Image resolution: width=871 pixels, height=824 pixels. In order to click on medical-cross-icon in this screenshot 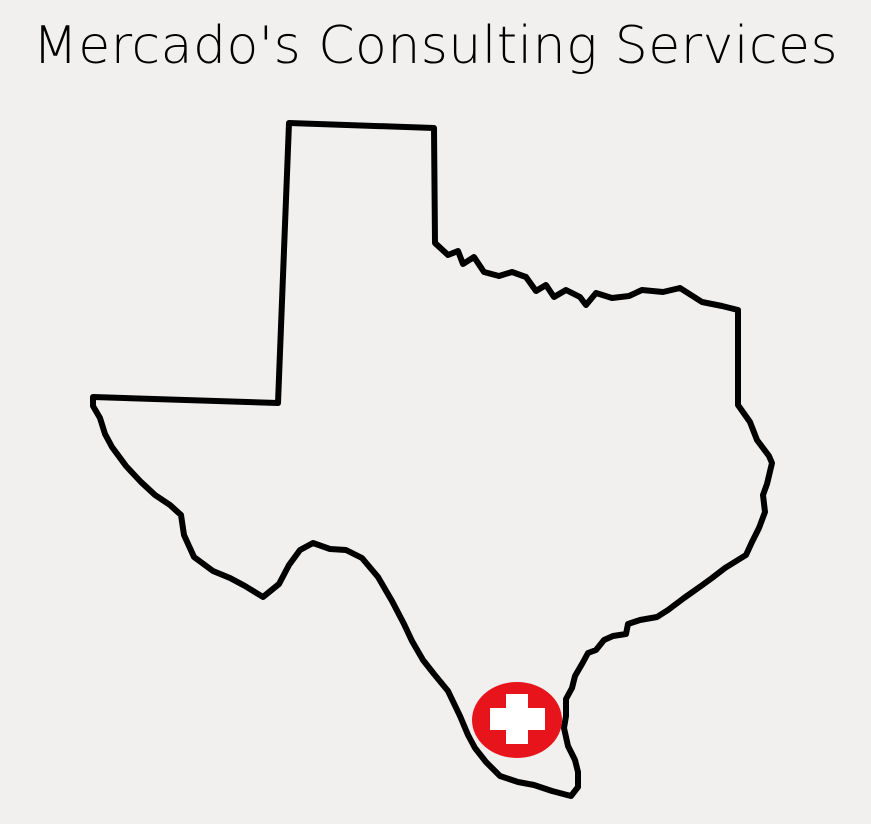, I will do `click(517, 720)`.